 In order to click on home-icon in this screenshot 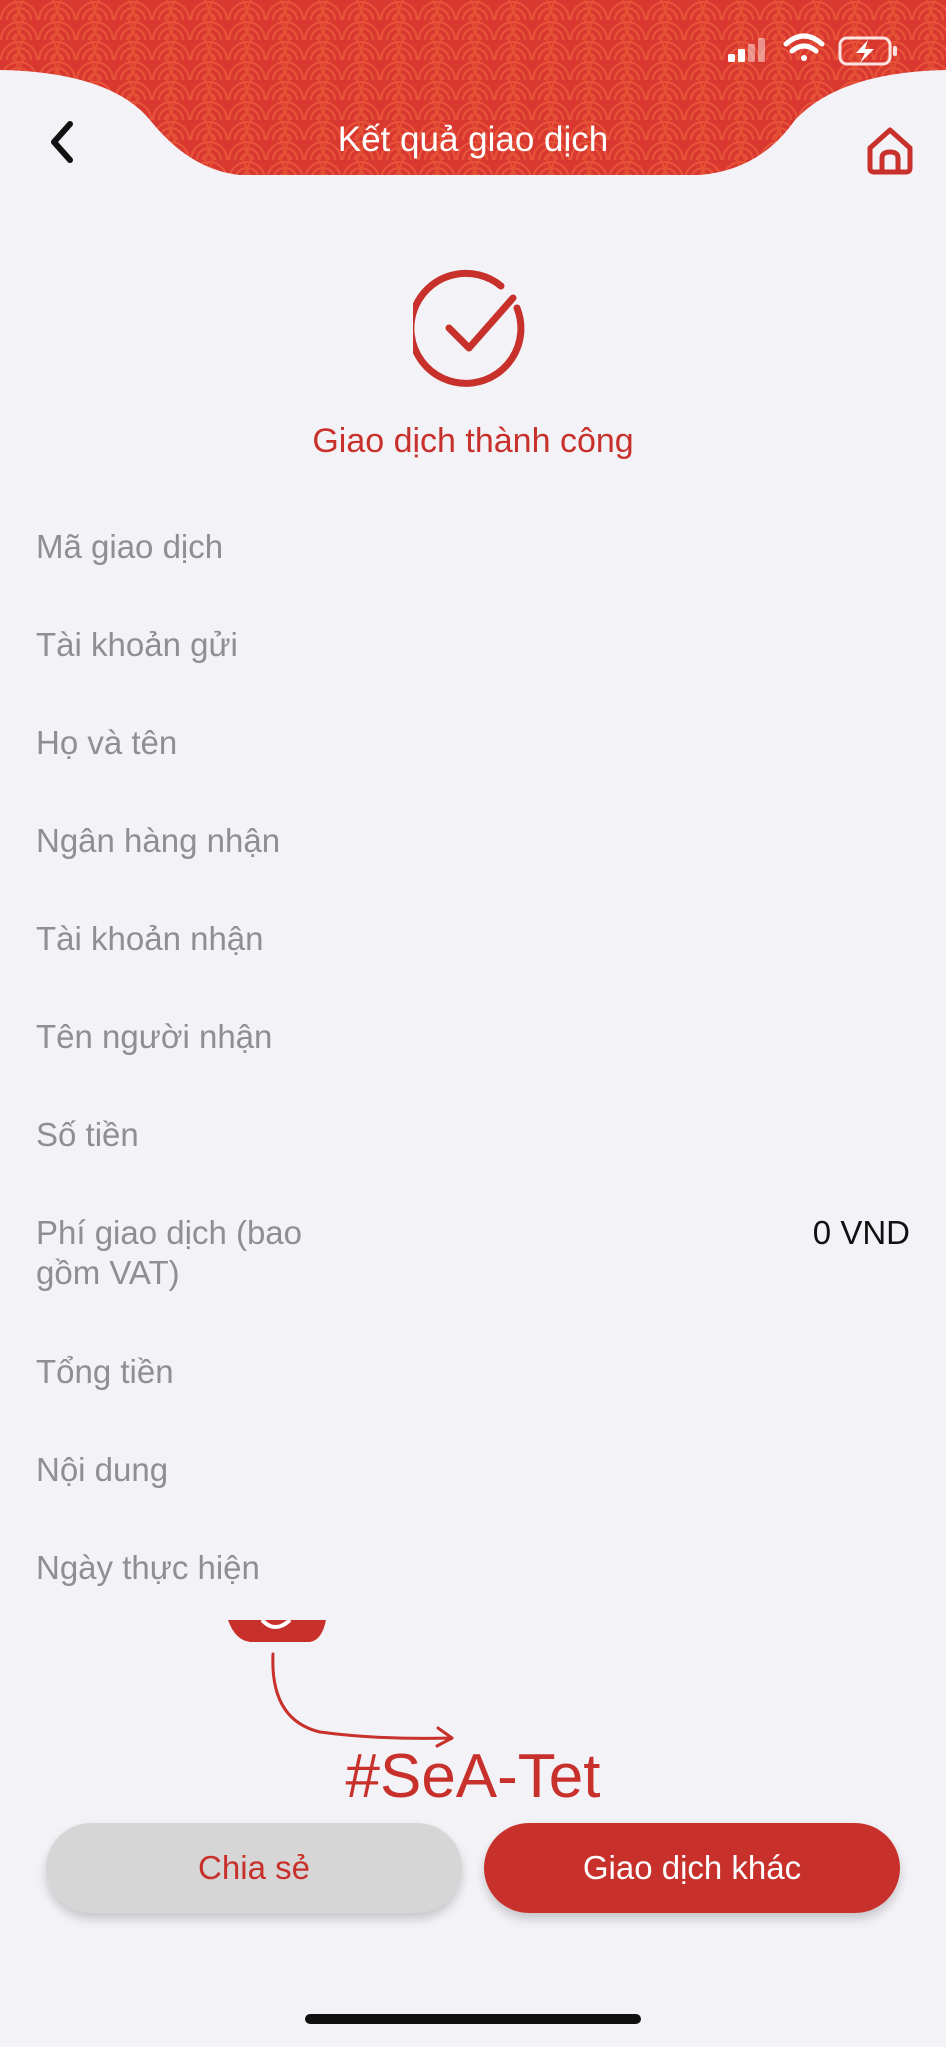, I will do `click(890, 151)`.